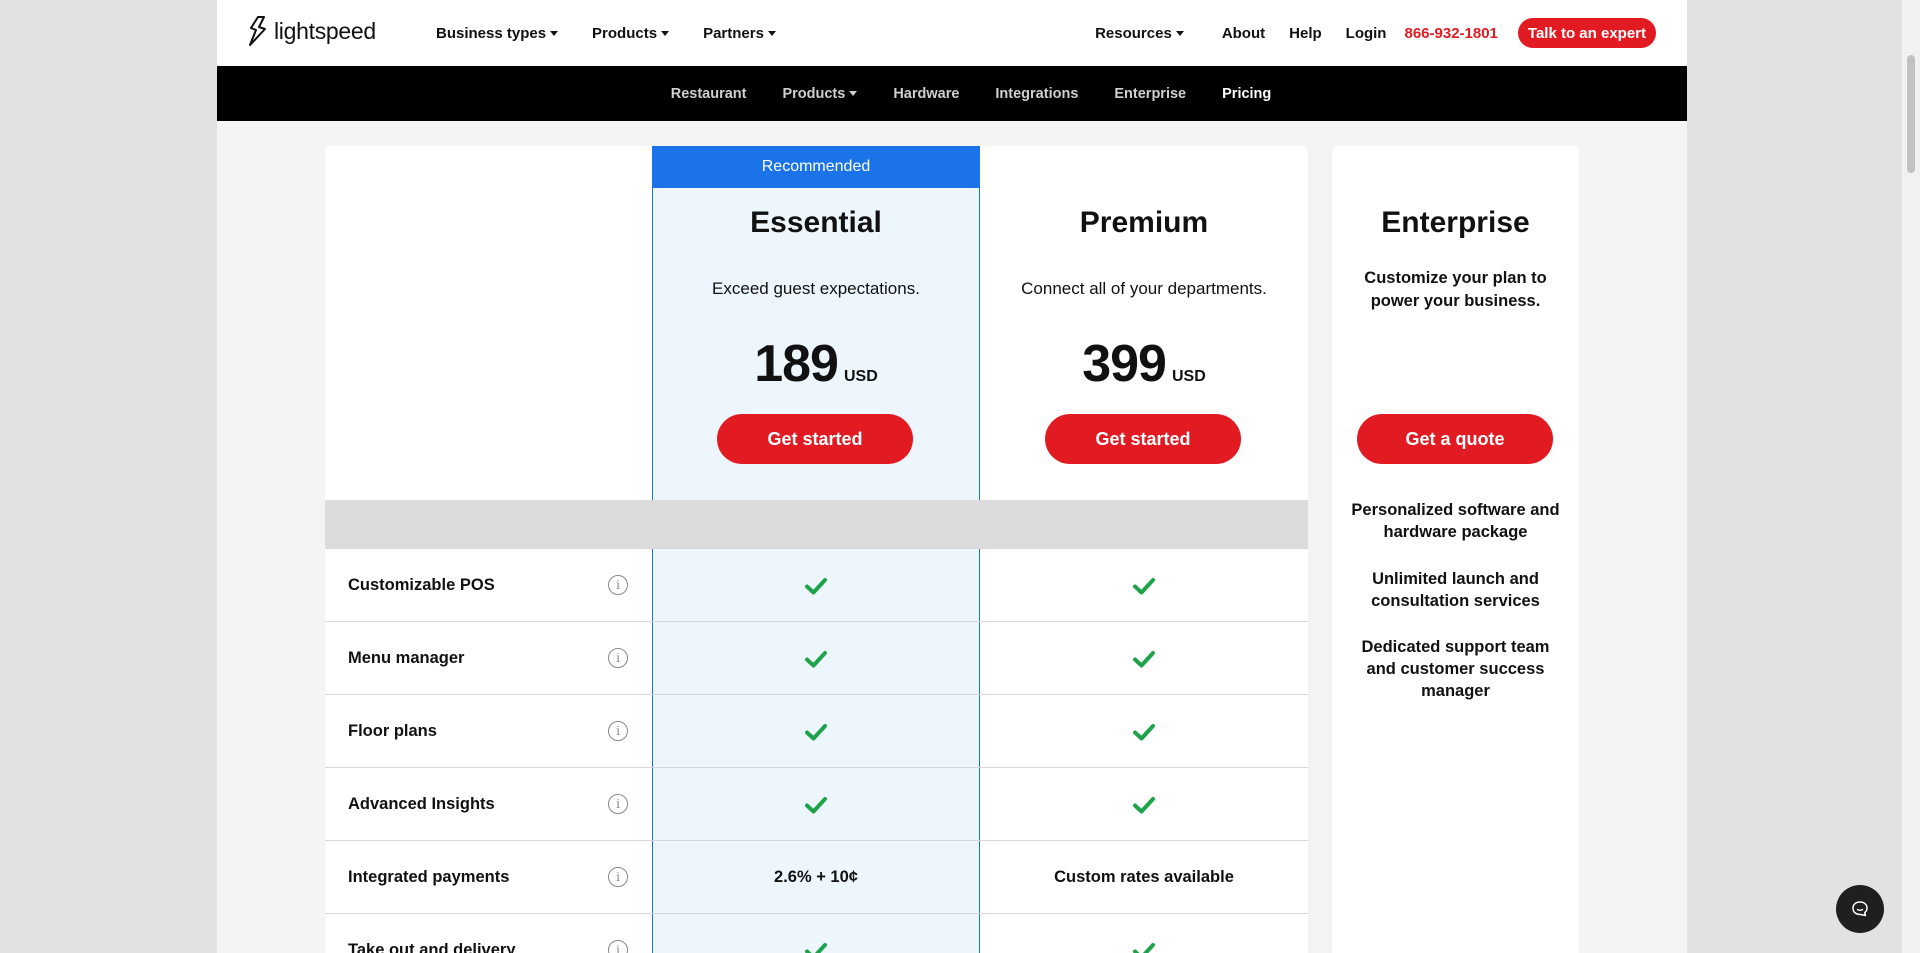 This screenshot has width=1920, height=953. I want to click on nav-resources-label: Resources, so click(1133, 33).